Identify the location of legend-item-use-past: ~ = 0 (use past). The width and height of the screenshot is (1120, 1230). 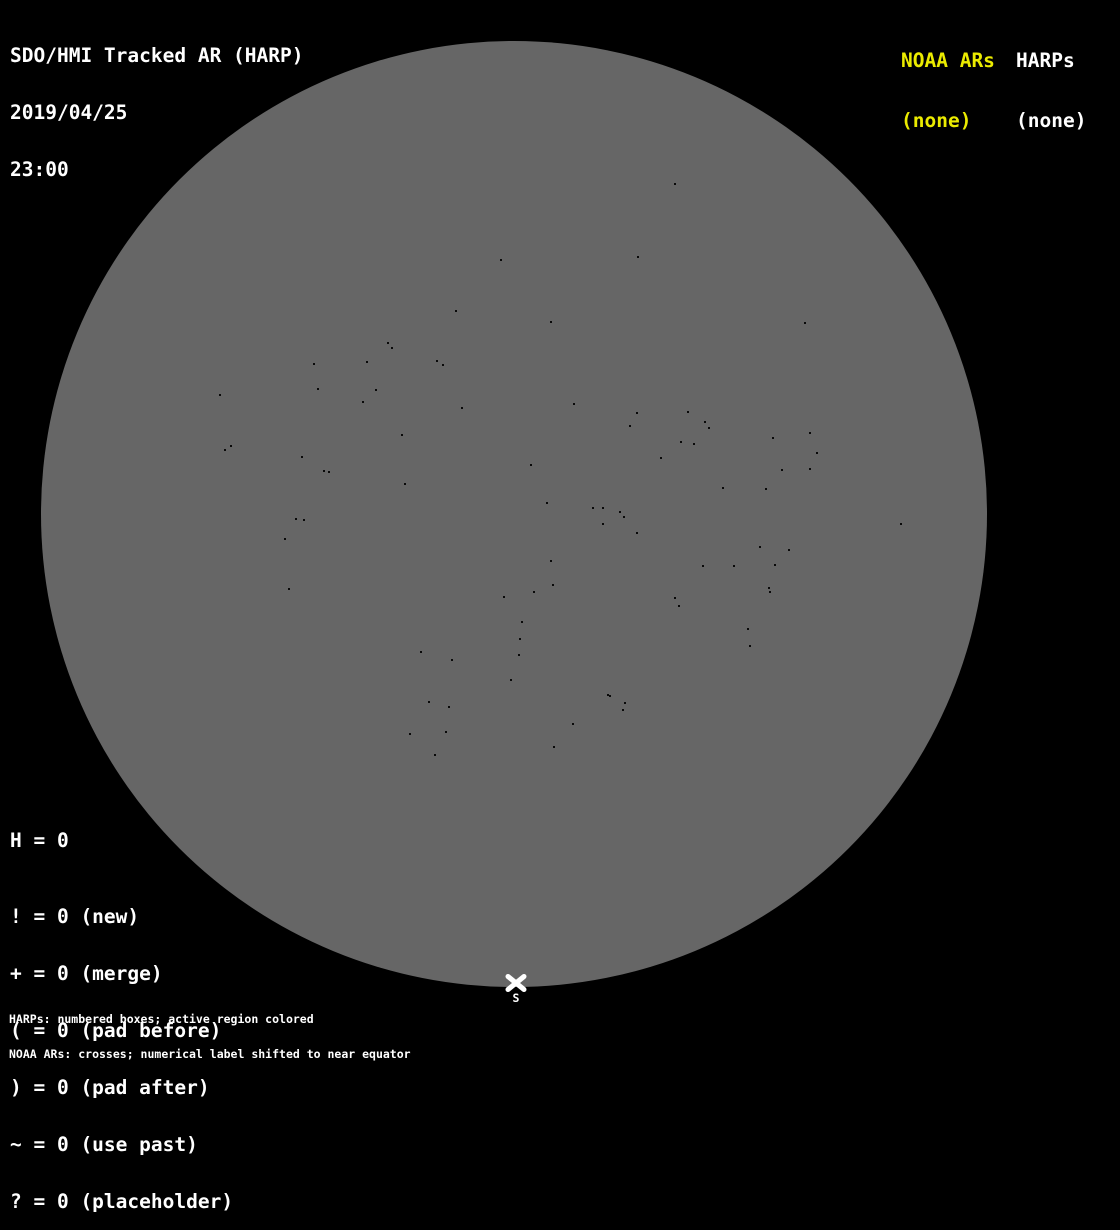
(104, 1144).